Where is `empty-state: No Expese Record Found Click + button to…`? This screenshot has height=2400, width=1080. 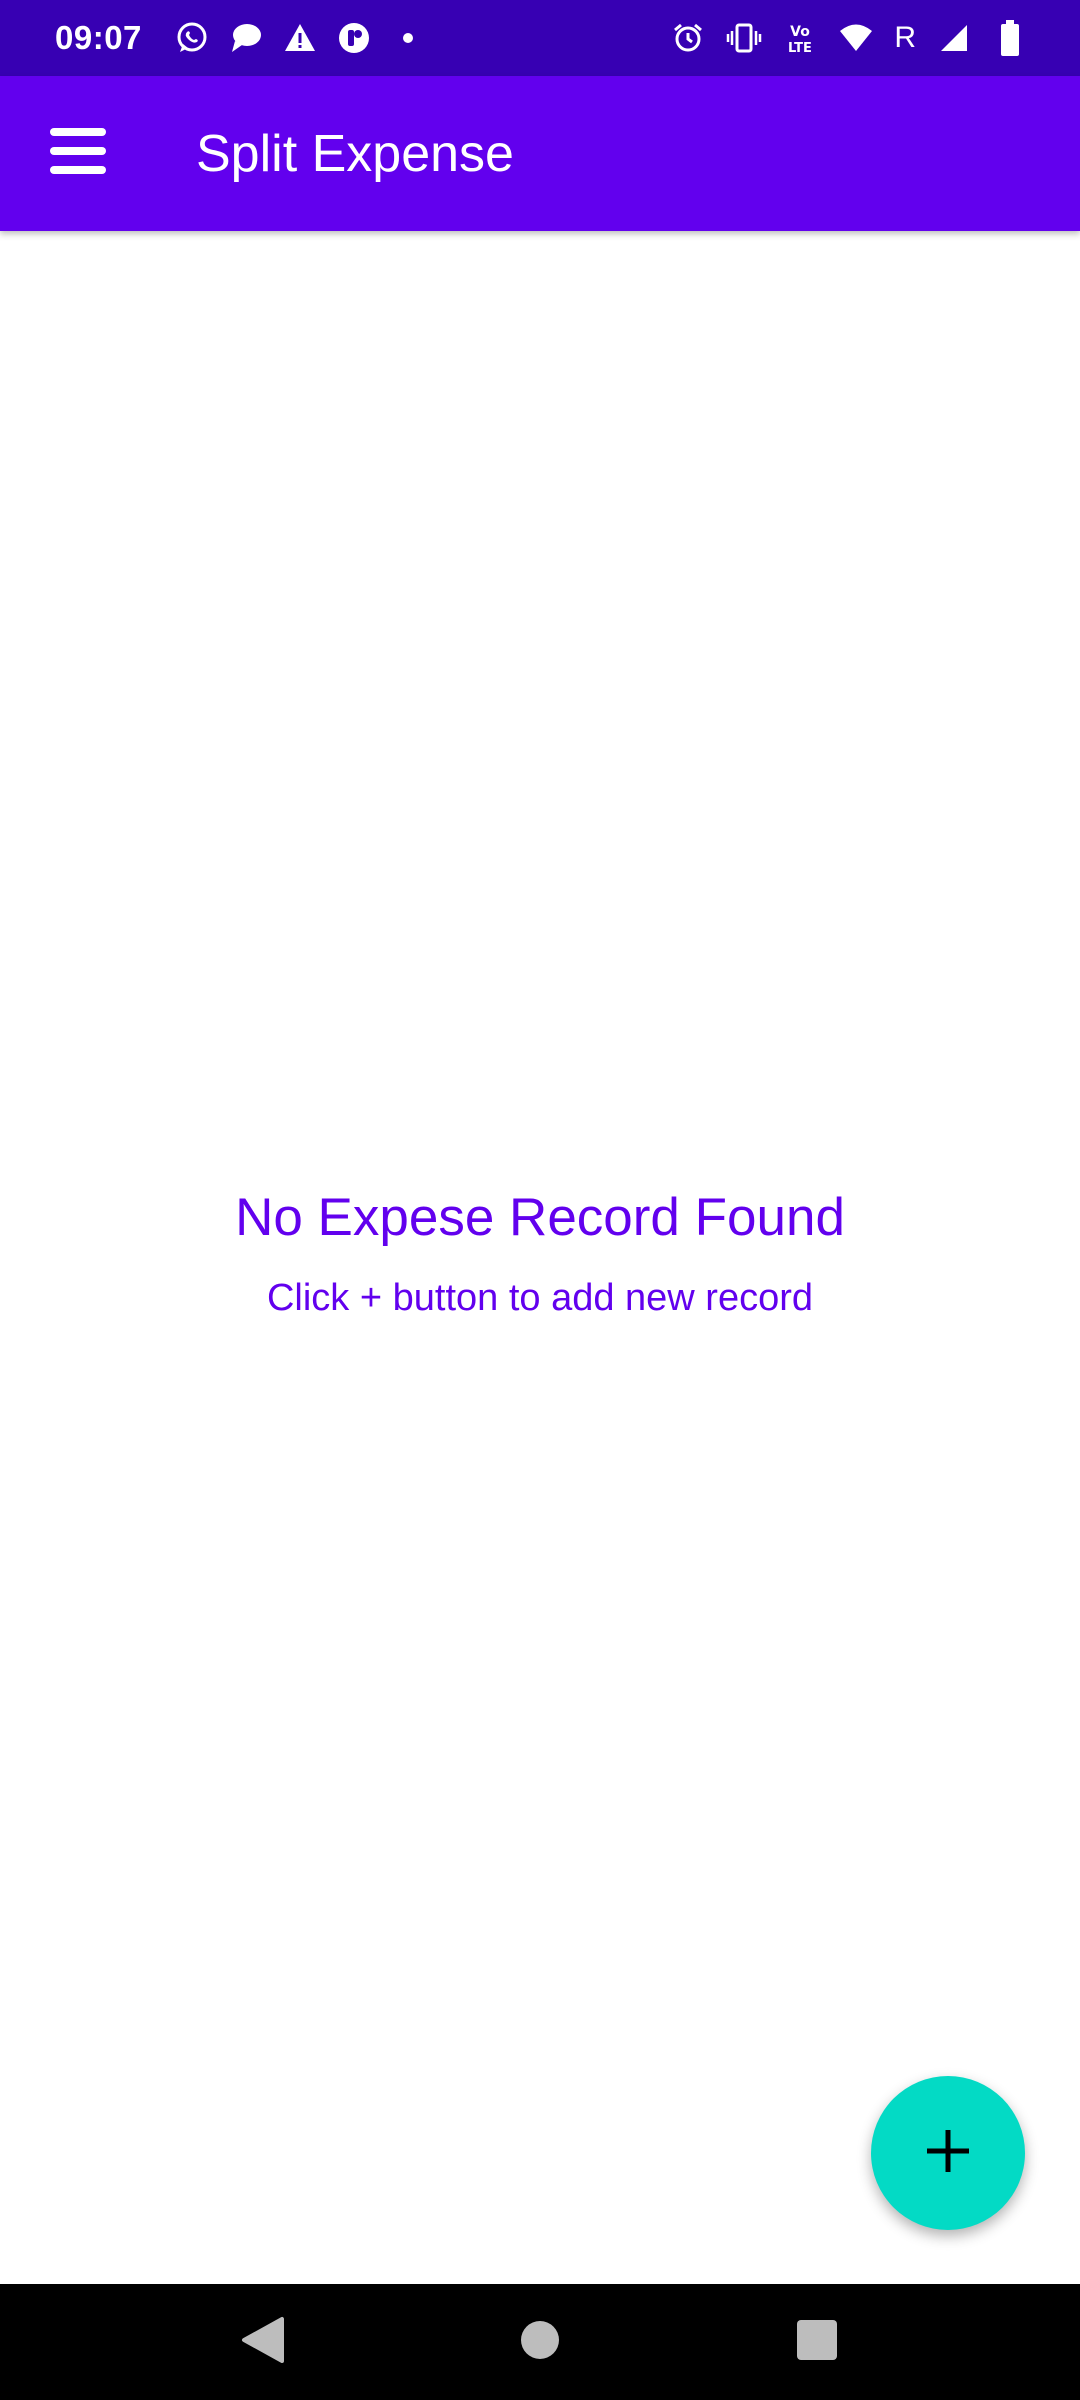 empty-state: No Expese Record Found Click + button to… is located at coordinates (540, 1253).